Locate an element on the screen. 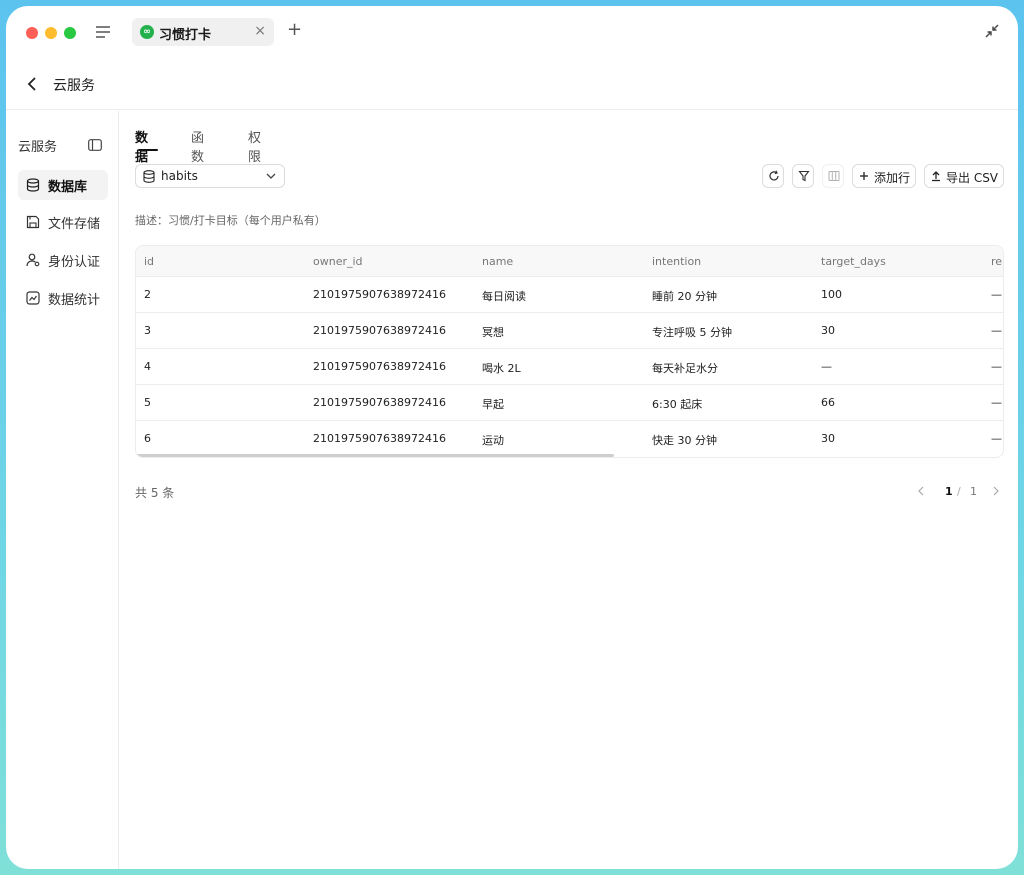 The width and height of the screenshot is (1024, 875). cell-name: 早起 is located at coordinates (493, 404).